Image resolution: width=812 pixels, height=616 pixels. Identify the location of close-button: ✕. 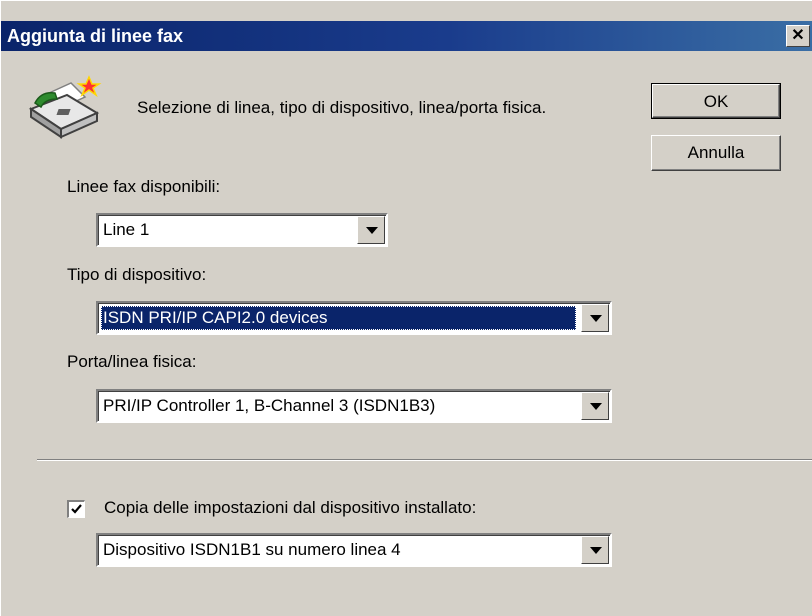
(798, 36).